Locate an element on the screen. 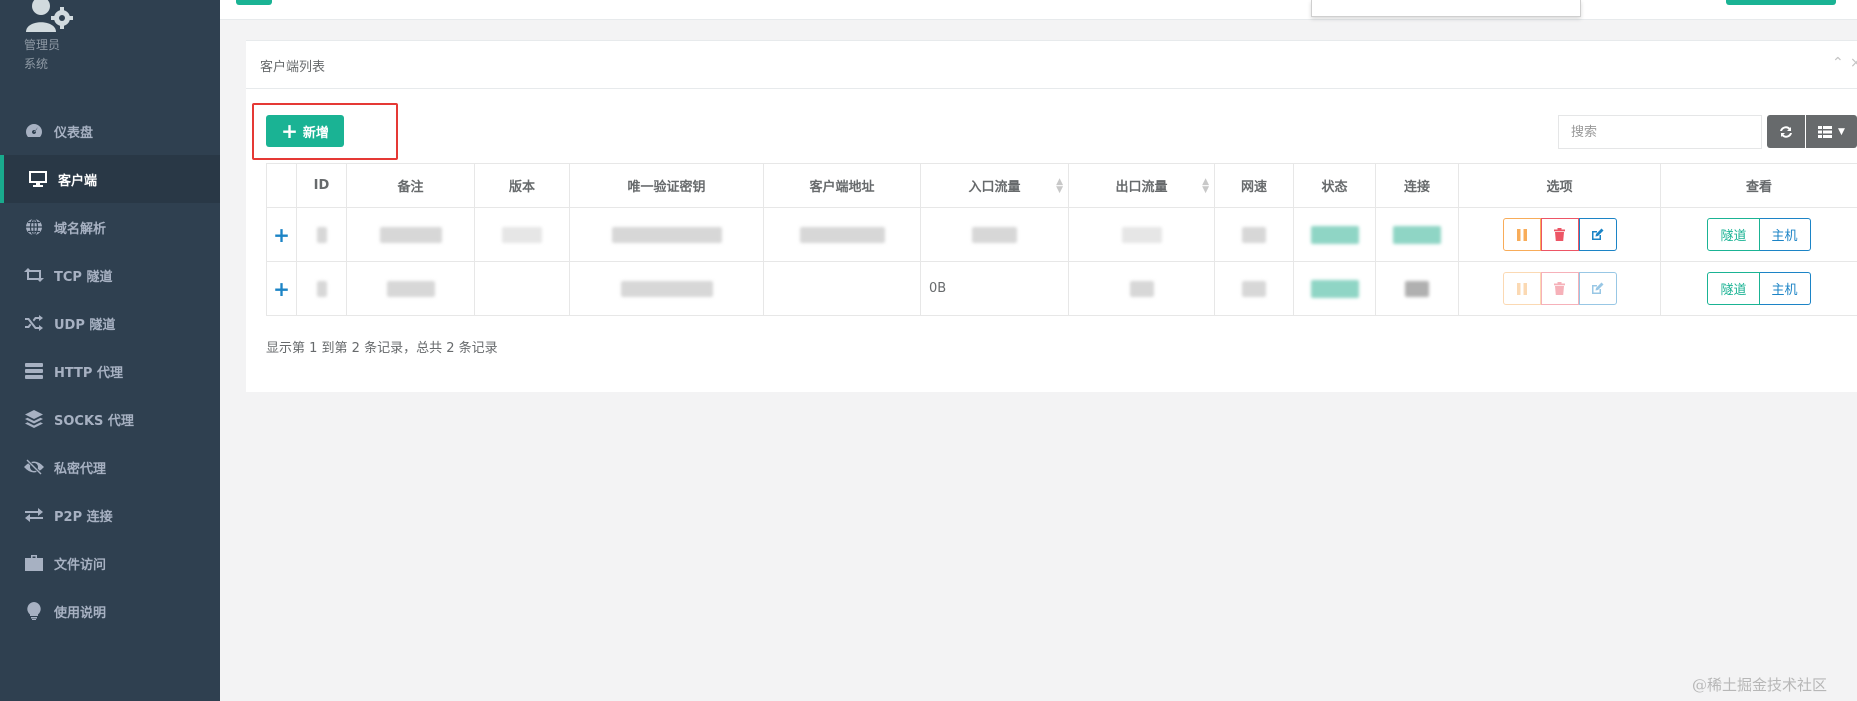 This screenshot has width=1857, height=701. table-row: + 隧道 主机 is located at coordinates (1061, 234).